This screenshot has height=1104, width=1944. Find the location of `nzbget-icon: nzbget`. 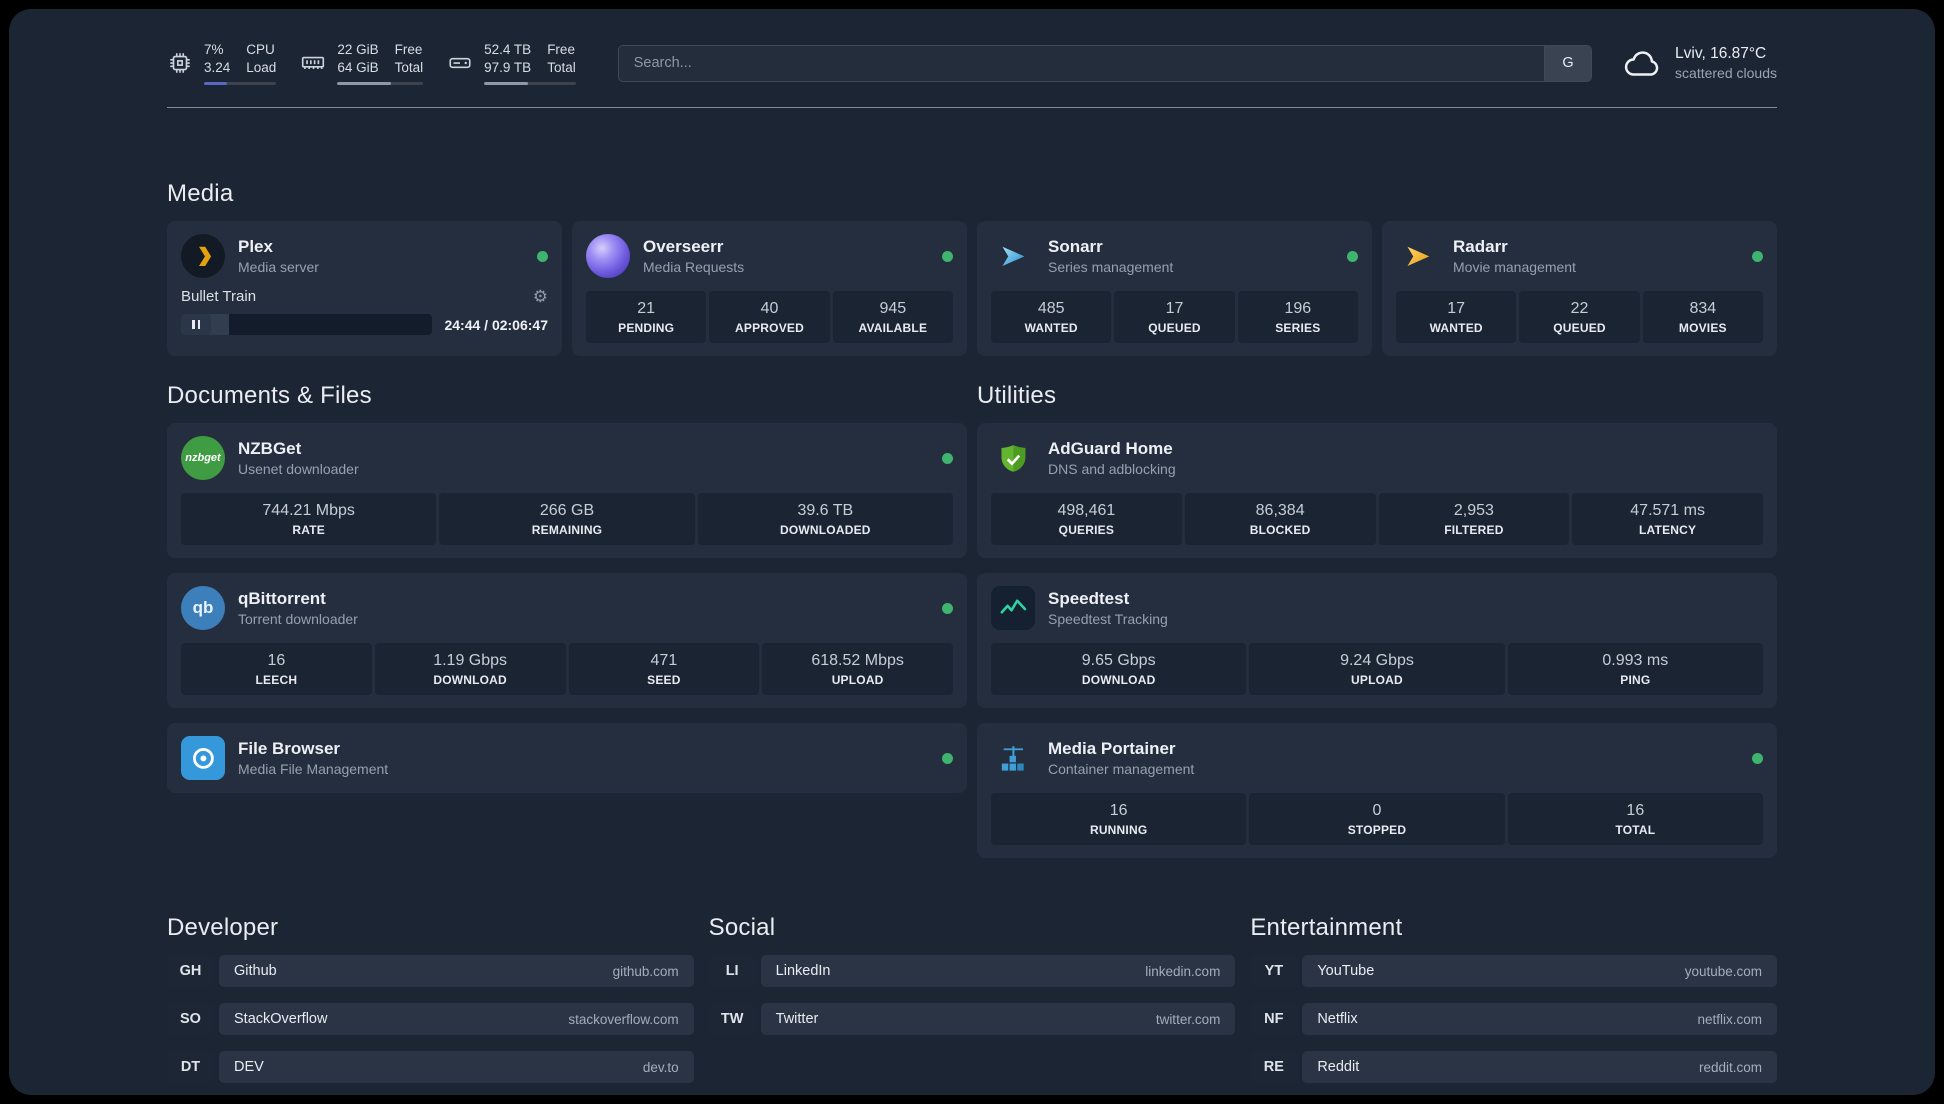

nzbget-icon: nzbget is located at coordinates (203, 458).